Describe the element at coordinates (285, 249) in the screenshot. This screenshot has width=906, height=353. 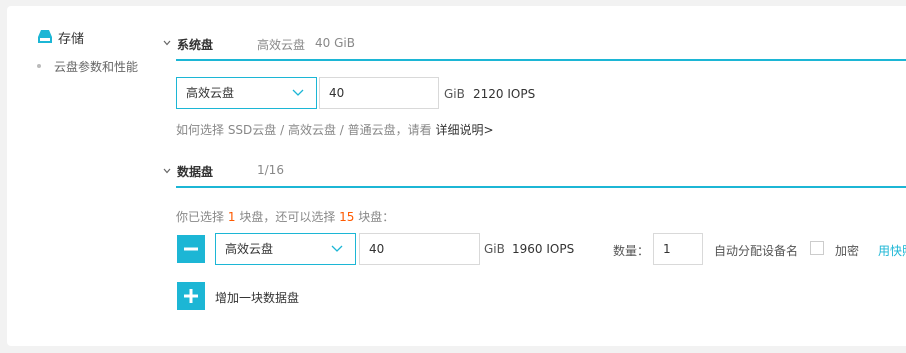
I see `data-disk-type-select: 高效云盘` at that location.